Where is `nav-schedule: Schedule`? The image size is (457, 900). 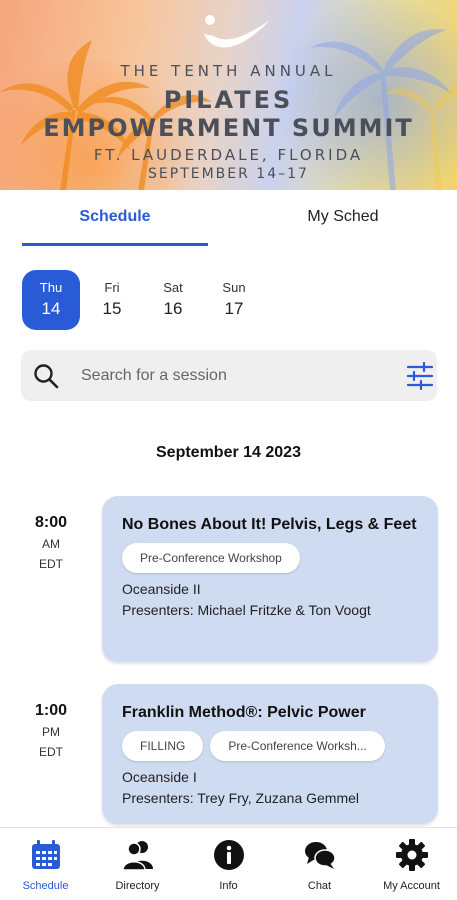 nav-schedule: Schedule is located at coordinates (45, 864).